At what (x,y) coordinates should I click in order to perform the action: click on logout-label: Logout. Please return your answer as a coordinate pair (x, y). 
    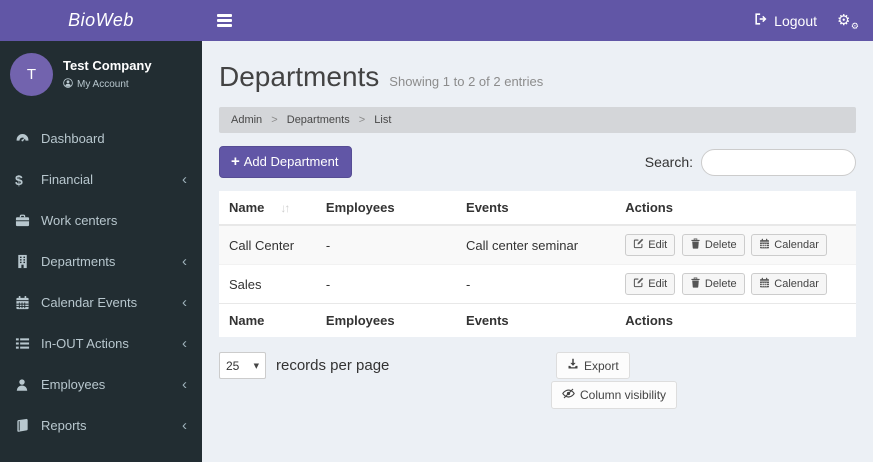
    Looking at the image, I should click on (795, 20).